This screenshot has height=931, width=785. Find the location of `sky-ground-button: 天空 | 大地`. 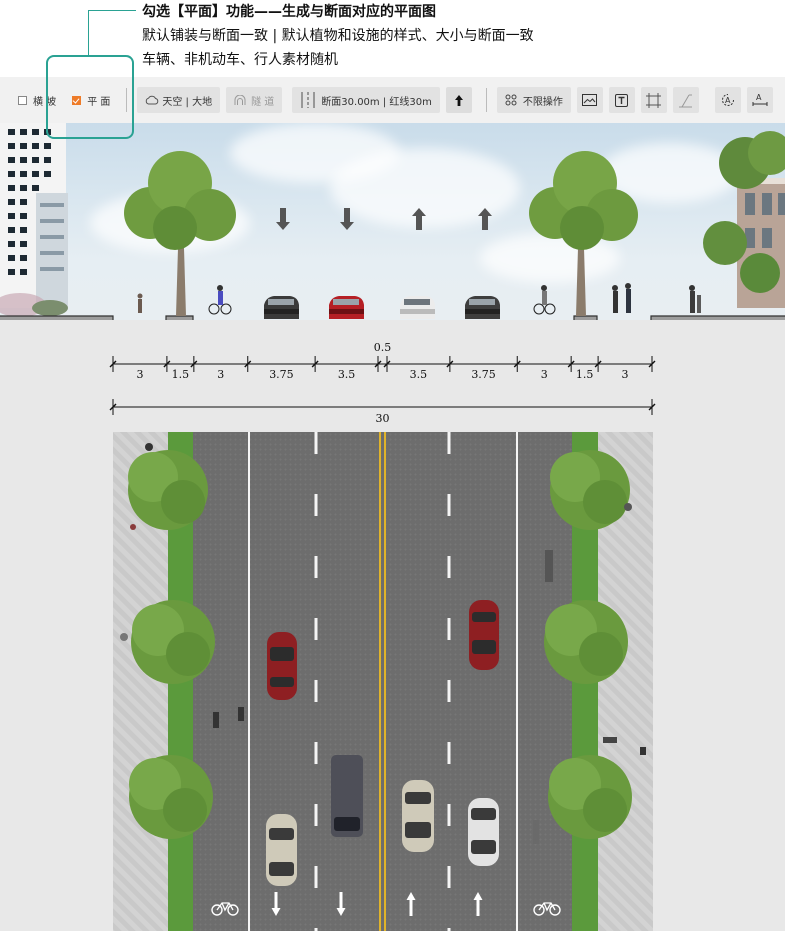

sky-ground-button: 天空 | 大地 is located at coordinates (179, 100).